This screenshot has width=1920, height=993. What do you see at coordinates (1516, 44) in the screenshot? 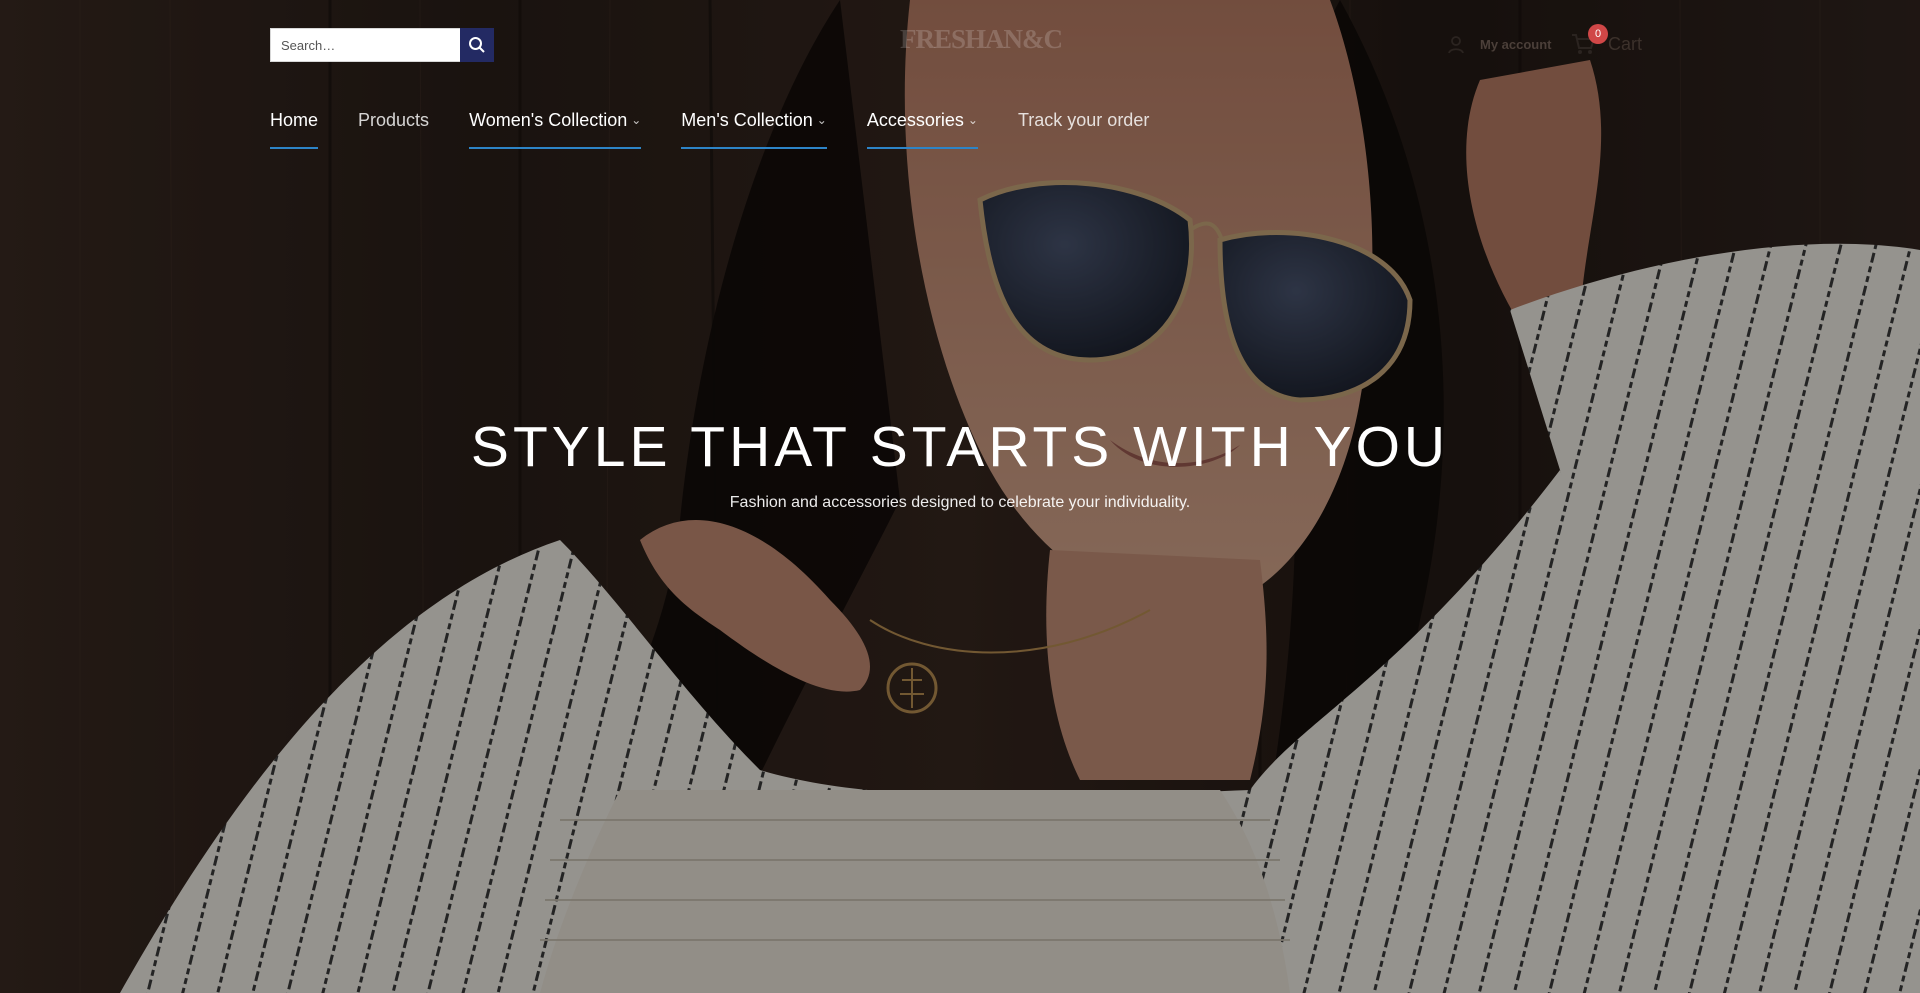
I see `my-account-label: My account` at bounding box center [1516, 44].